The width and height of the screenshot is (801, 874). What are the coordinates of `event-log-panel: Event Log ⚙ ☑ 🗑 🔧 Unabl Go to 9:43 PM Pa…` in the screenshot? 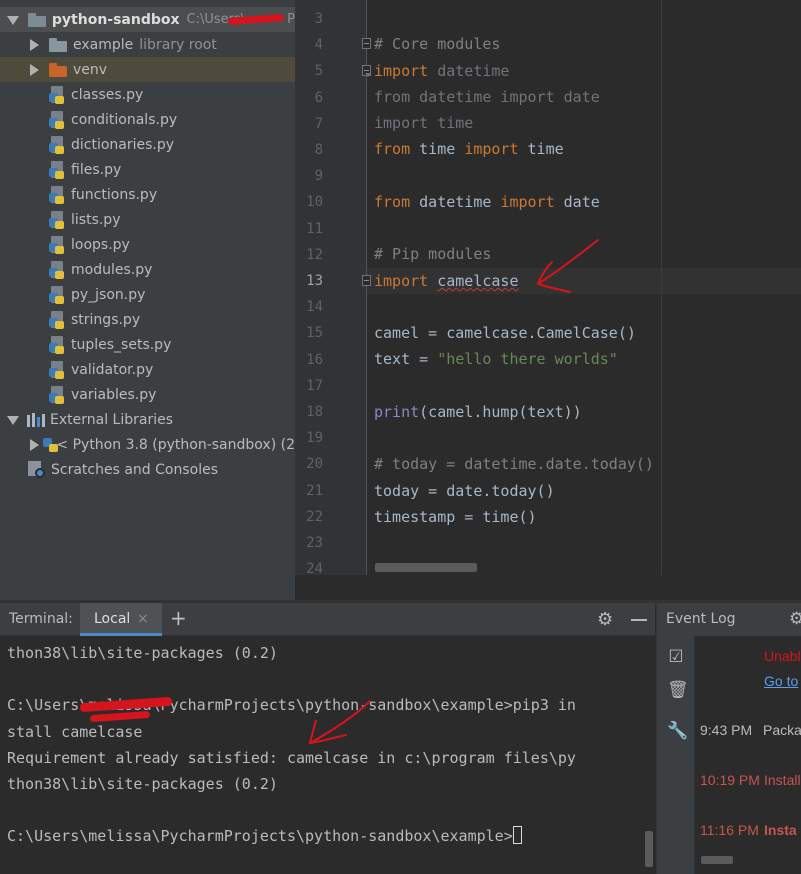 It's located at (728, 738).